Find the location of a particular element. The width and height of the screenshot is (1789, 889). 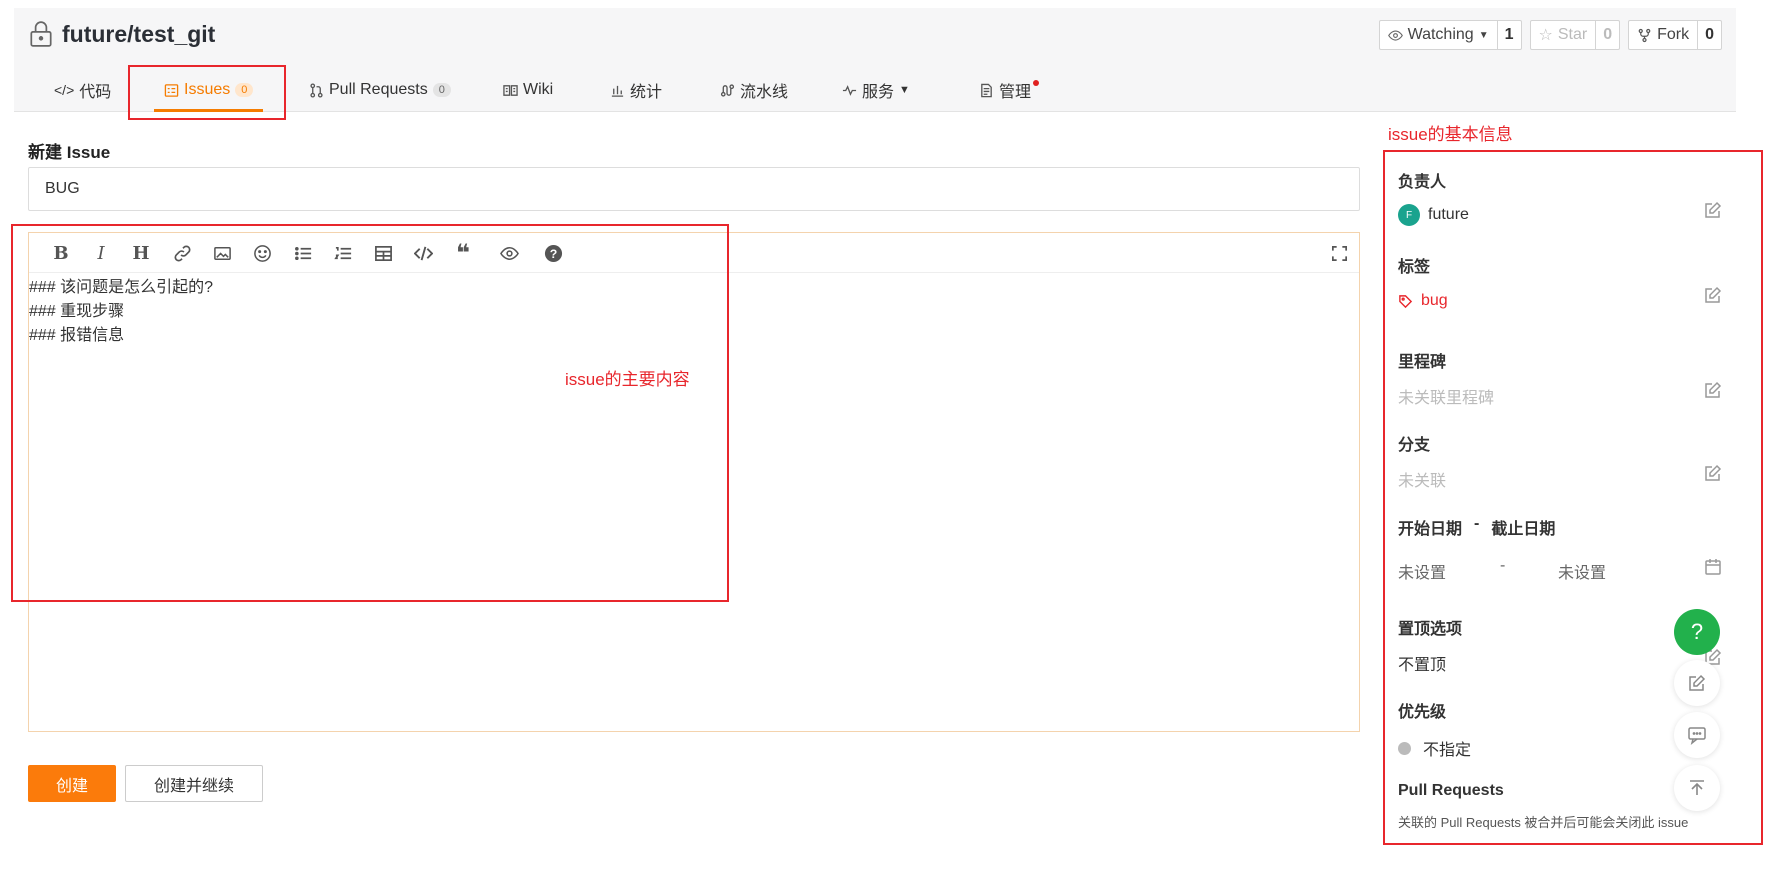

watch-button: Watching ▼ 1 is located at coordinates (1450, 35).